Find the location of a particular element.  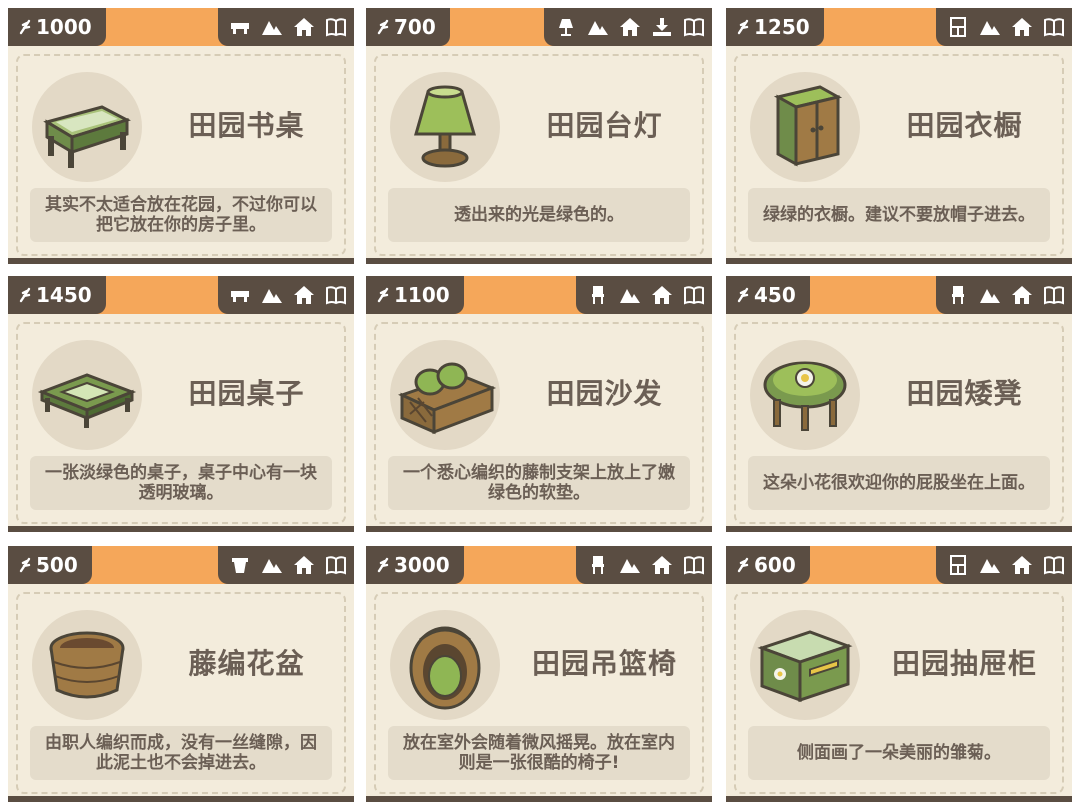

flowerpot-icon is located at coordinates (87, 665).